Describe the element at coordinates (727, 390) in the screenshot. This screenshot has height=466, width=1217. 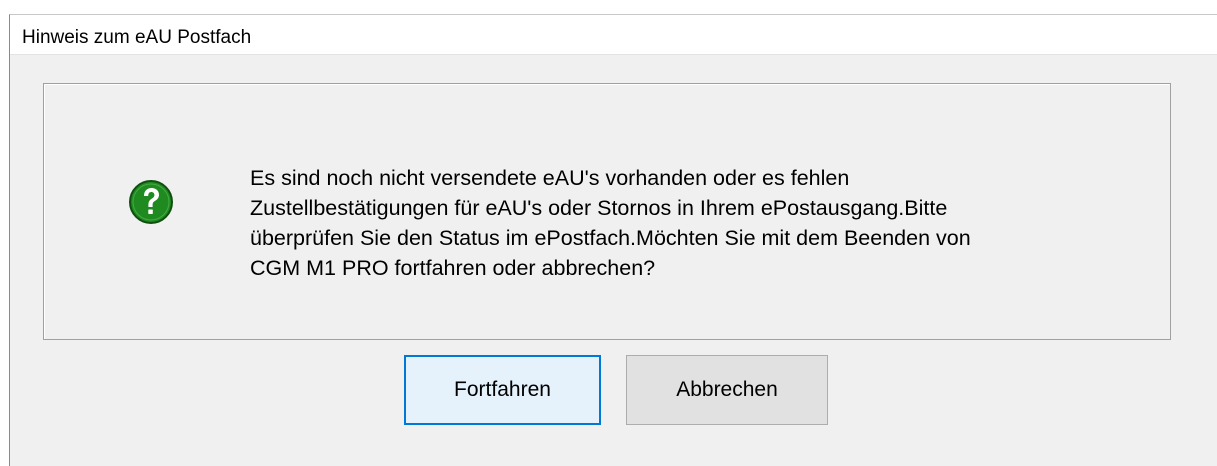
I see `cancel-button: Abbrechen` at that location.